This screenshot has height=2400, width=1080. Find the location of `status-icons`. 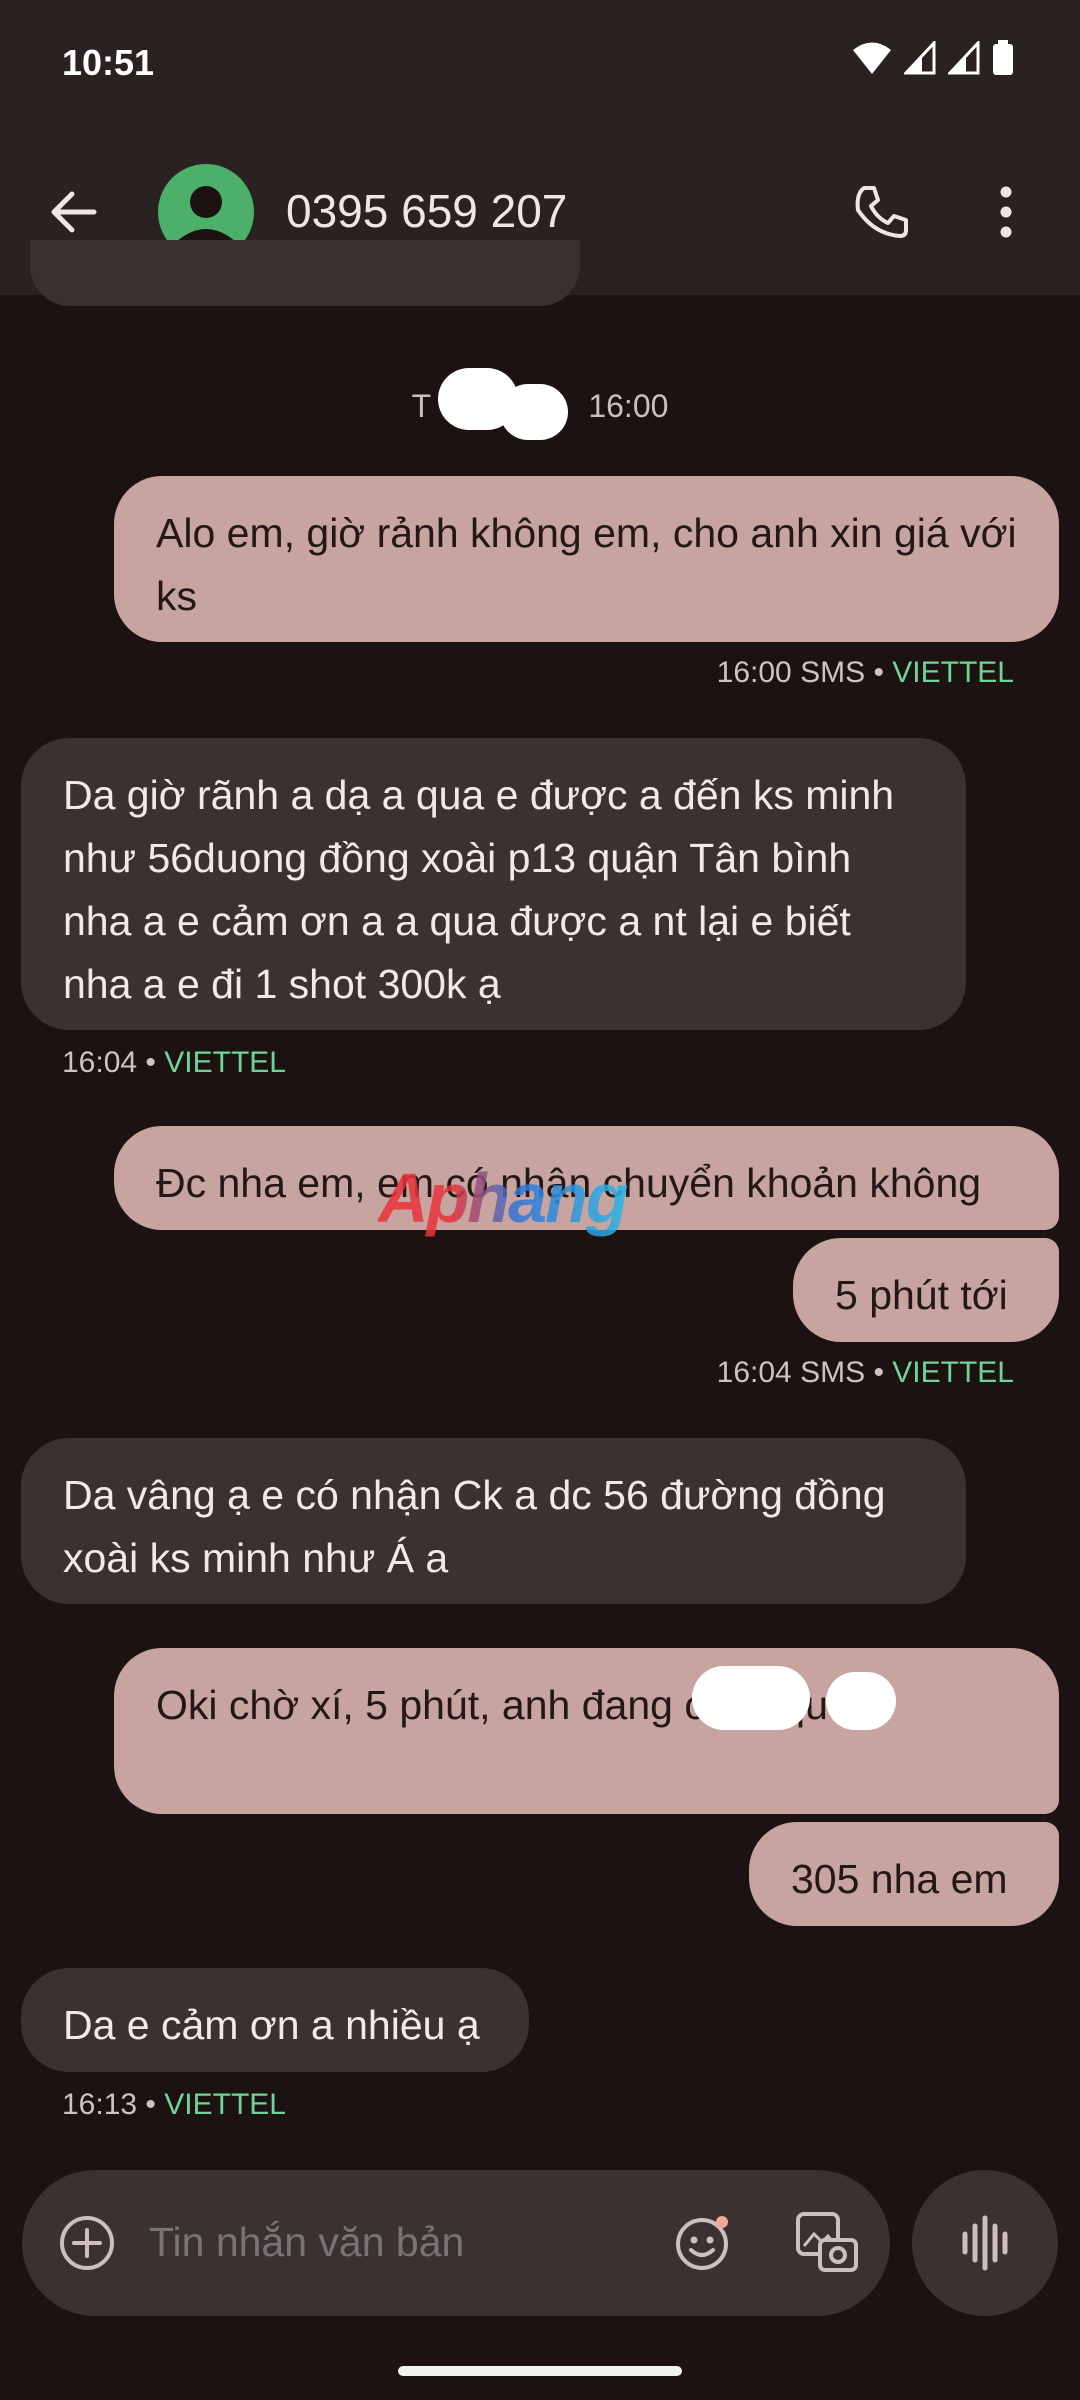

status-icons is located at coordinates (933, 58).